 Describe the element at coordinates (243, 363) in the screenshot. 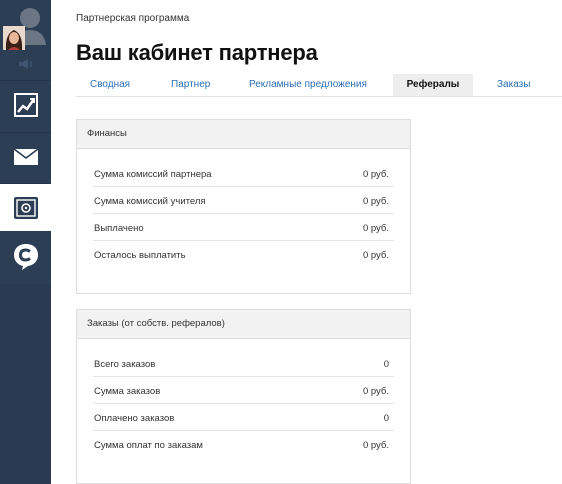

I see `table-row: Всего заказов 0` at that location.